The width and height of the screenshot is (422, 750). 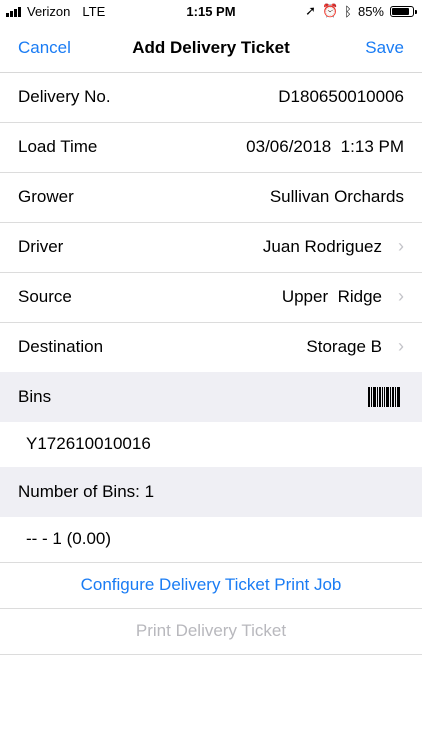 I want to click on bluetooth-icon: ᛒ, so click(x=348, y=11).